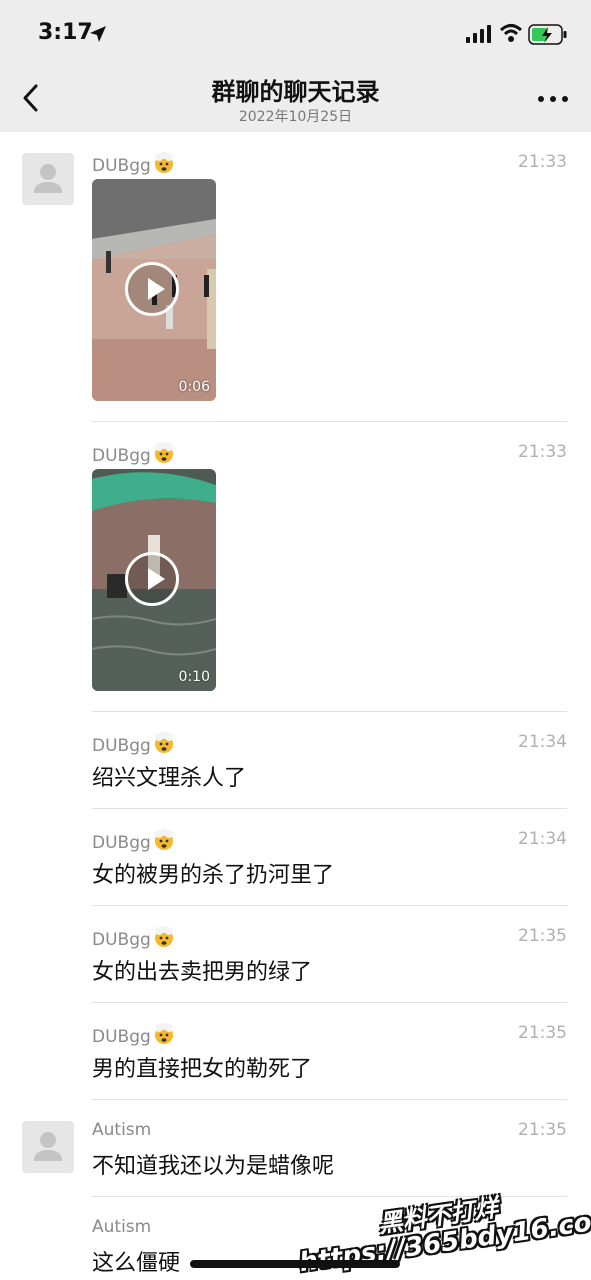  What do you see at coordinates (295, 760) in the screenshot?
I see `message-item: DUBgg 21:34 绍兴文理杀人了` at bounding box center [295, 760].